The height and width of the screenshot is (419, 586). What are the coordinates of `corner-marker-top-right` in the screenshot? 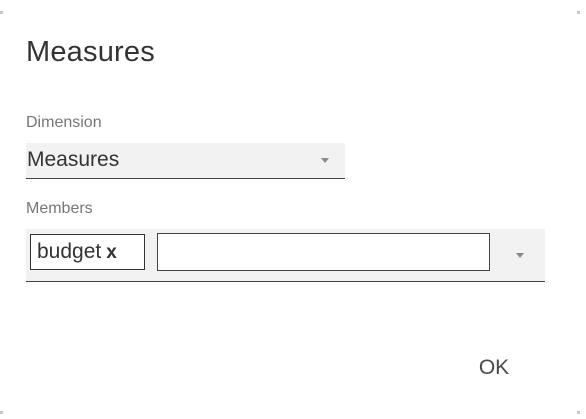 It's located at (578, 12).